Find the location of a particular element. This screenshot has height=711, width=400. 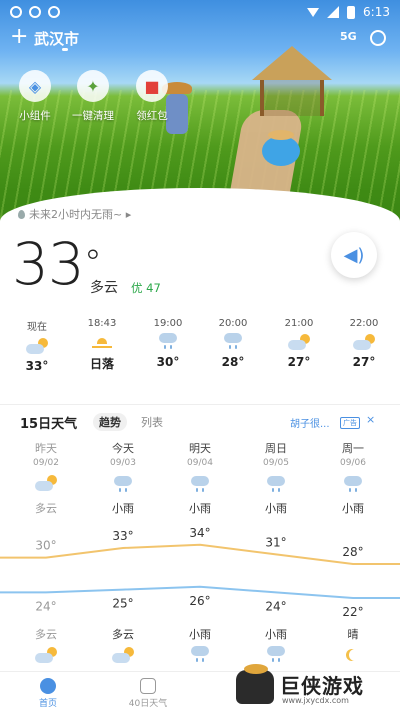

status-bar: 6:13 is located at coordinates (200, 12).